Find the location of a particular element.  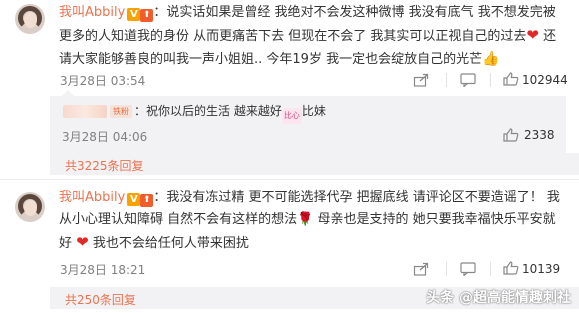

comment-body-end: 我也不会给任何人带来困扰 is located at coordinates (168, 243).